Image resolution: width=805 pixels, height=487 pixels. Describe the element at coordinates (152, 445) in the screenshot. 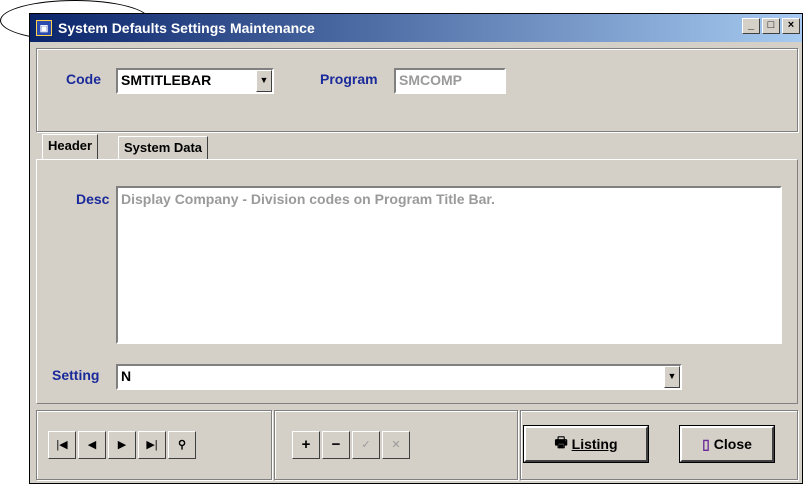

I see `last-record-button: ▶|` at that location.